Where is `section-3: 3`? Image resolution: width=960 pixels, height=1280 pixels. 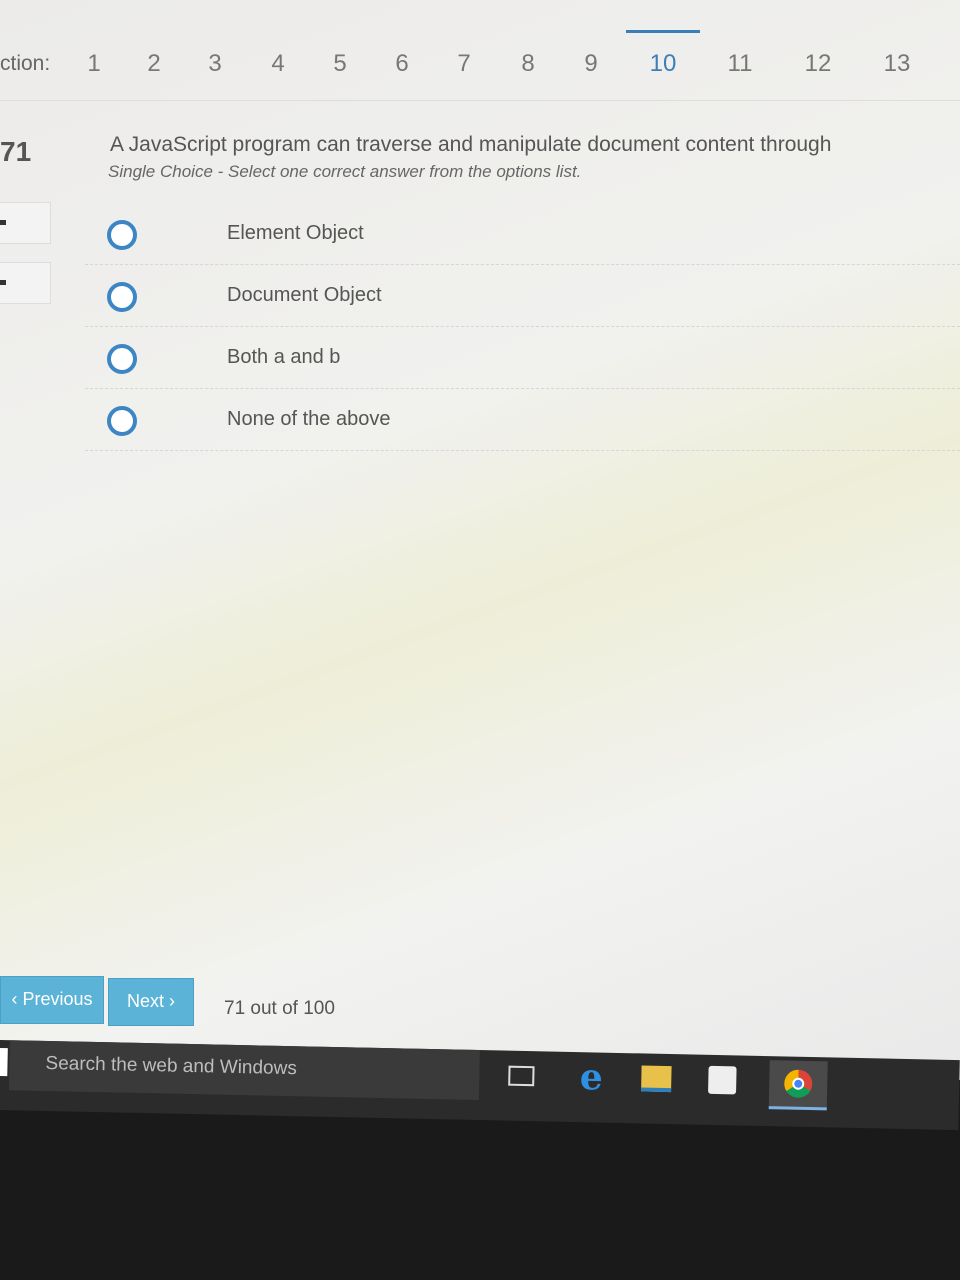
section-3: 3 is located at coordinates (215, 64).